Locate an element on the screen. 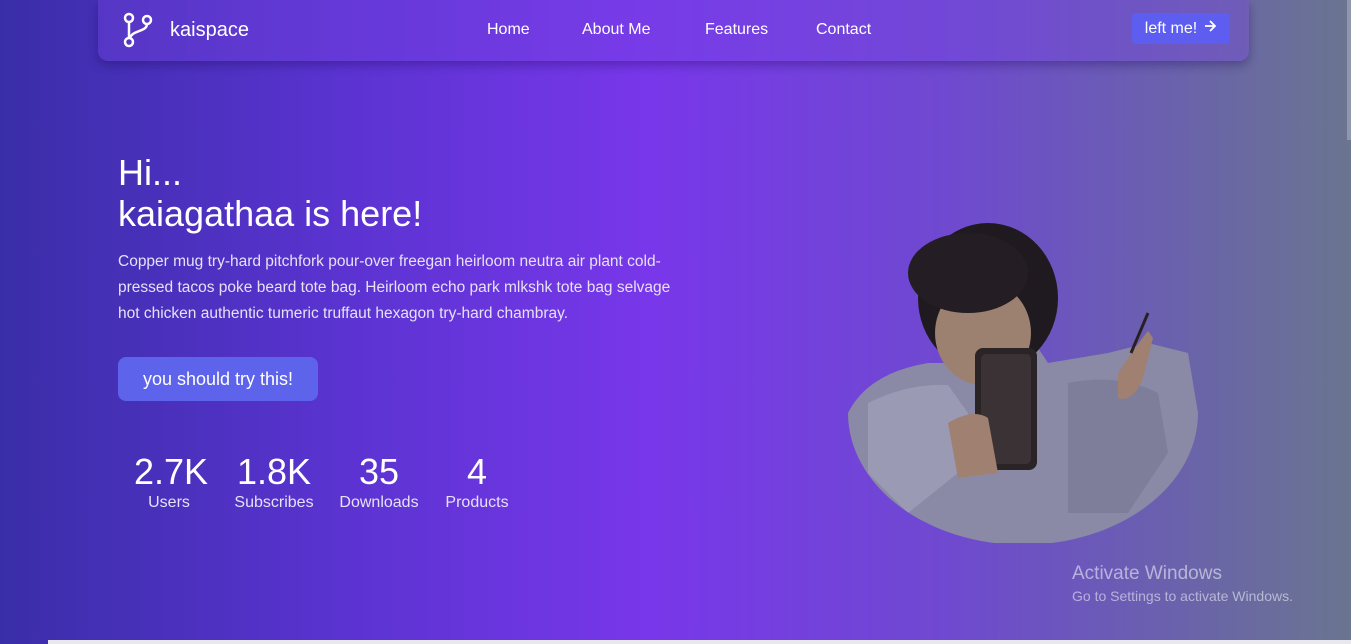 The image size is (1351, 644). stat-downloads: 35 Downloads is located at coordinates (379, 482).